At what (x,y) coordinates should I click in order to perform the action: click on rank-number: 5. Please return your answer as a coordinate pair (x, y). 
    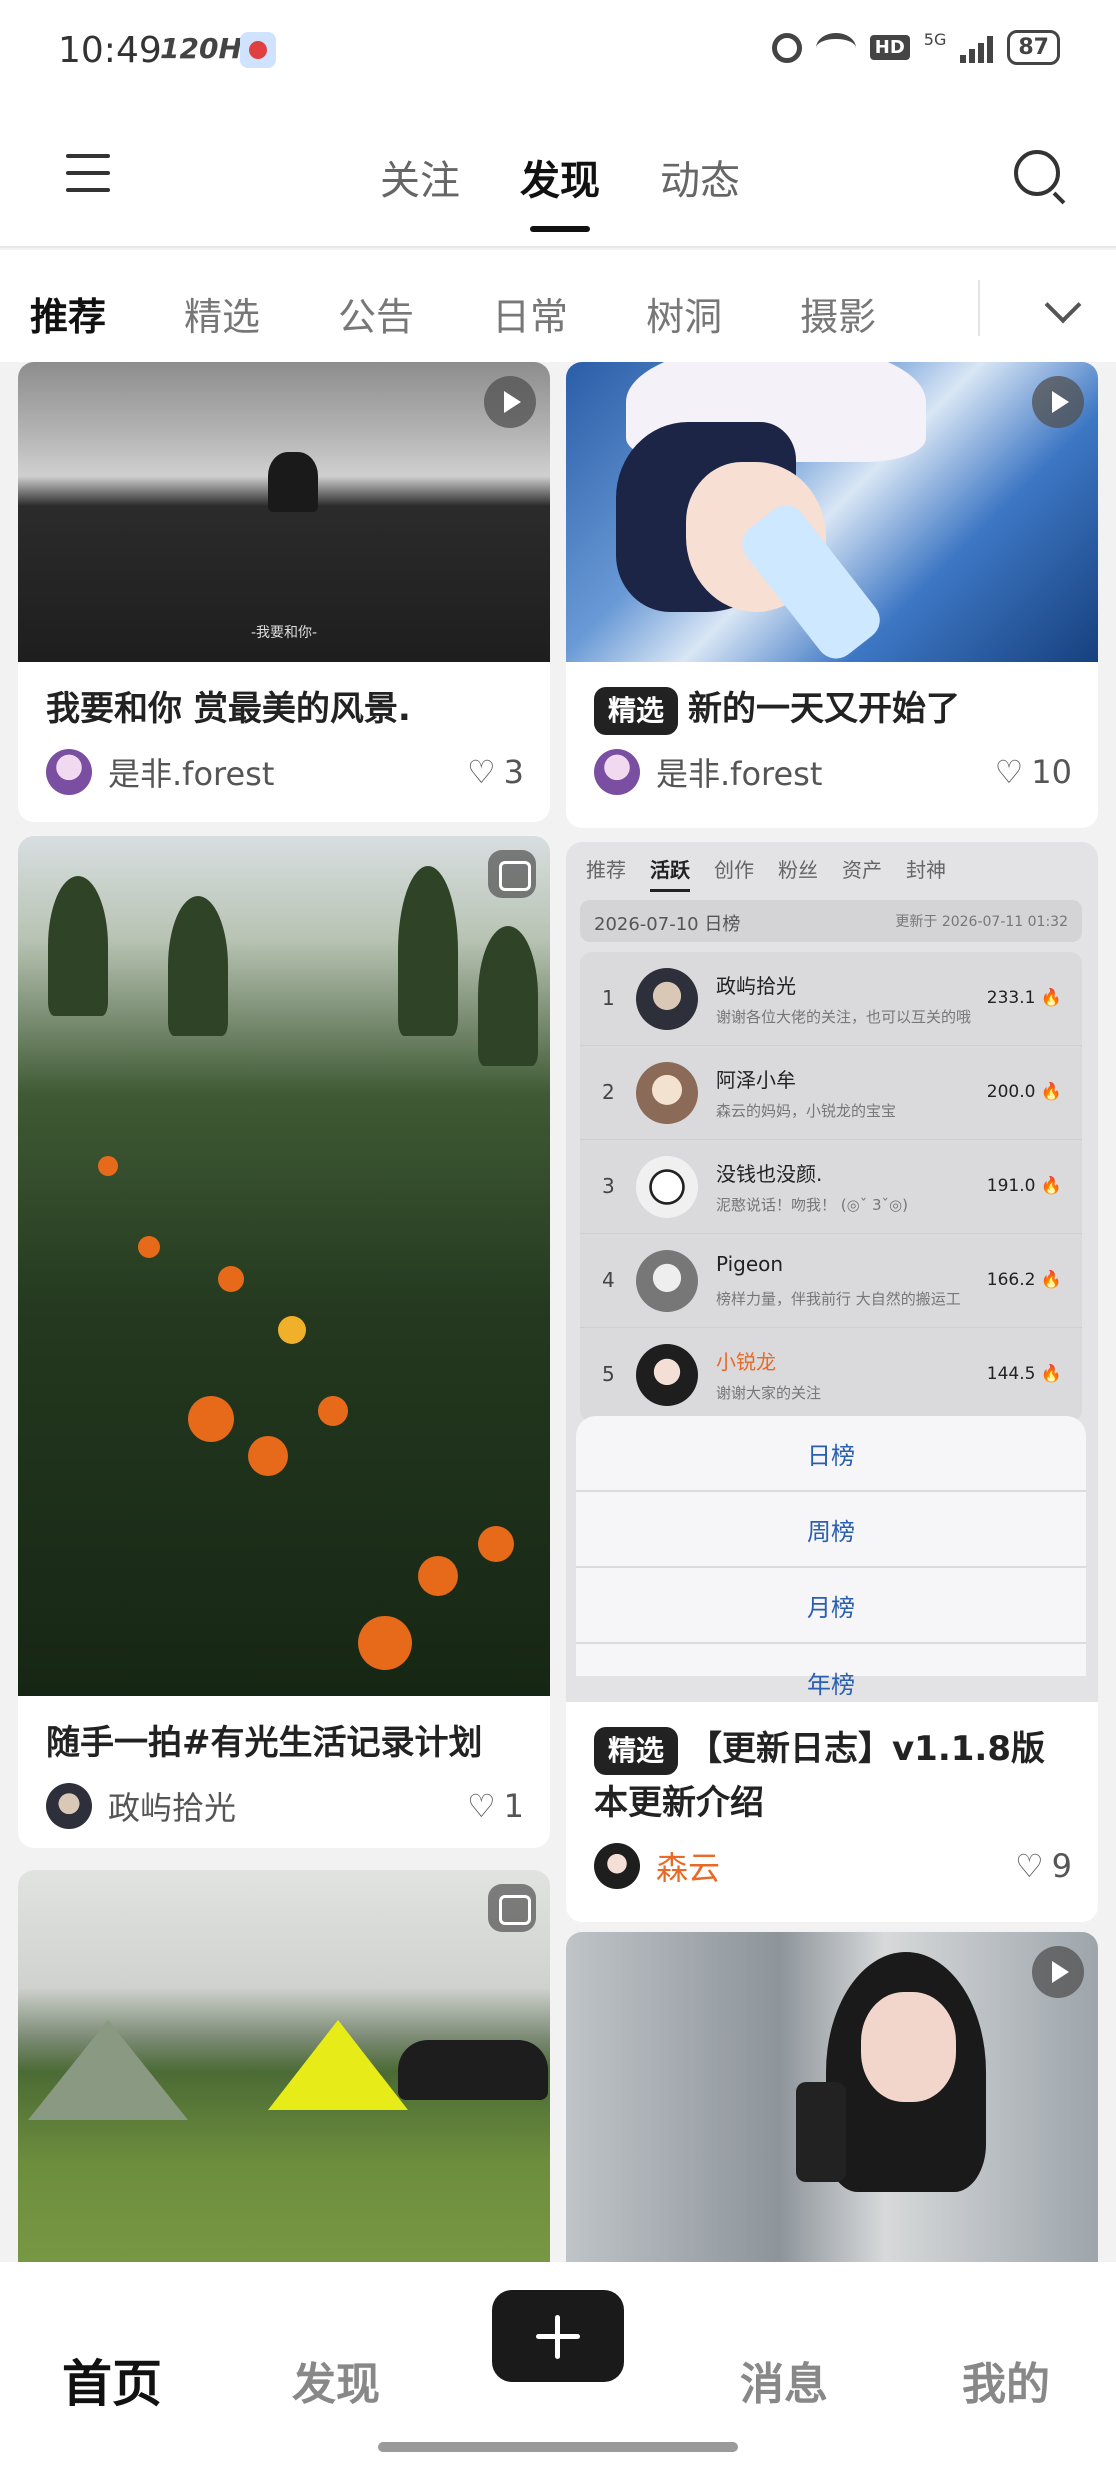
    Looking at the image, I should click on (608, 1374).